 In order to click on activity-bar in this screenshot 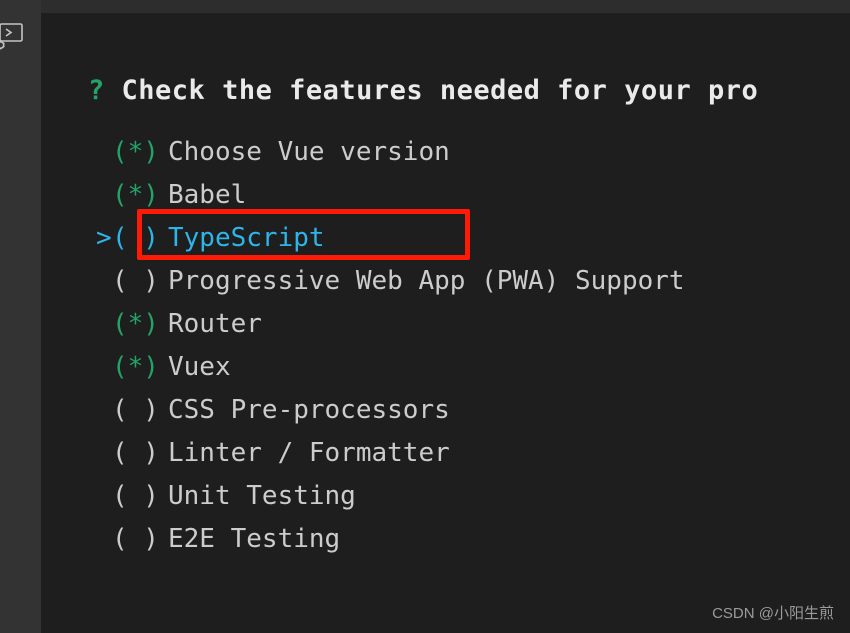, I will do `click(20, 316)`.